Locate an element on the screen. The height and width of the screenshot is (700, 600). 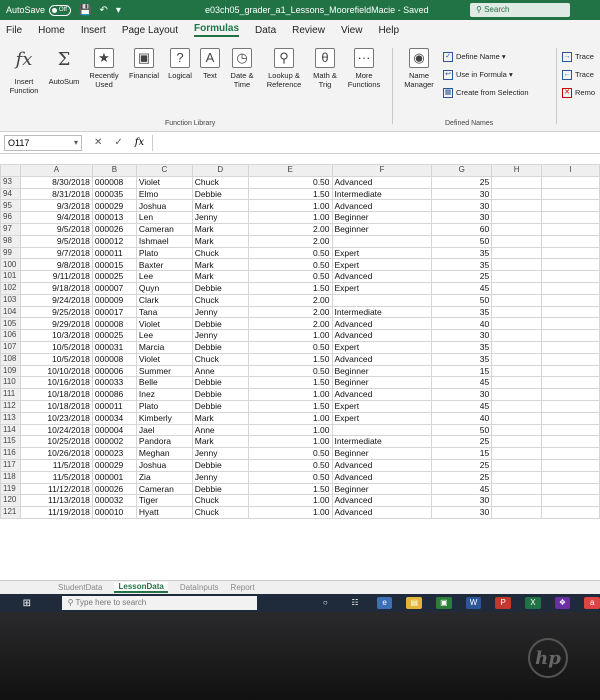
cell-student-id: 000023 is located at coordinates (114, 453).